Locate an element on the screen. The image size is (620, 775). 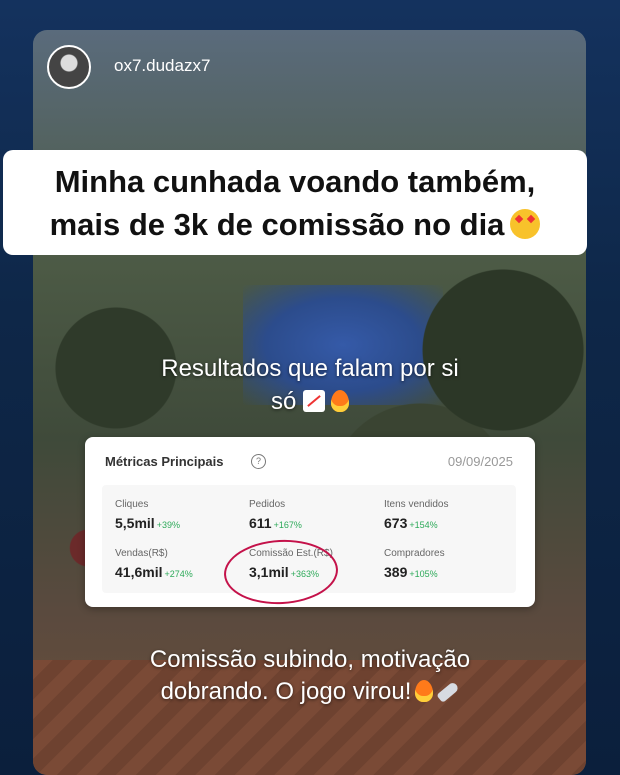
metric-value-row: 673 +154% is located at coordinates (416, 523).